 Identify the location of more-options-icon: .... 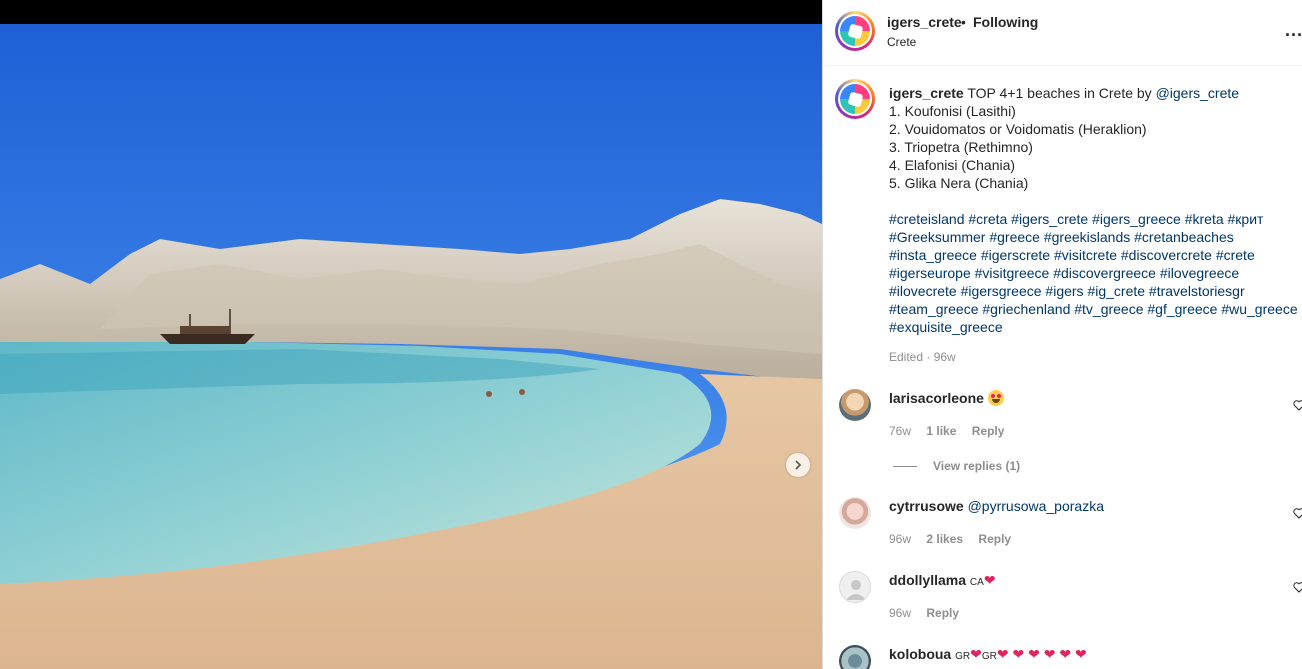
(1293, 30).